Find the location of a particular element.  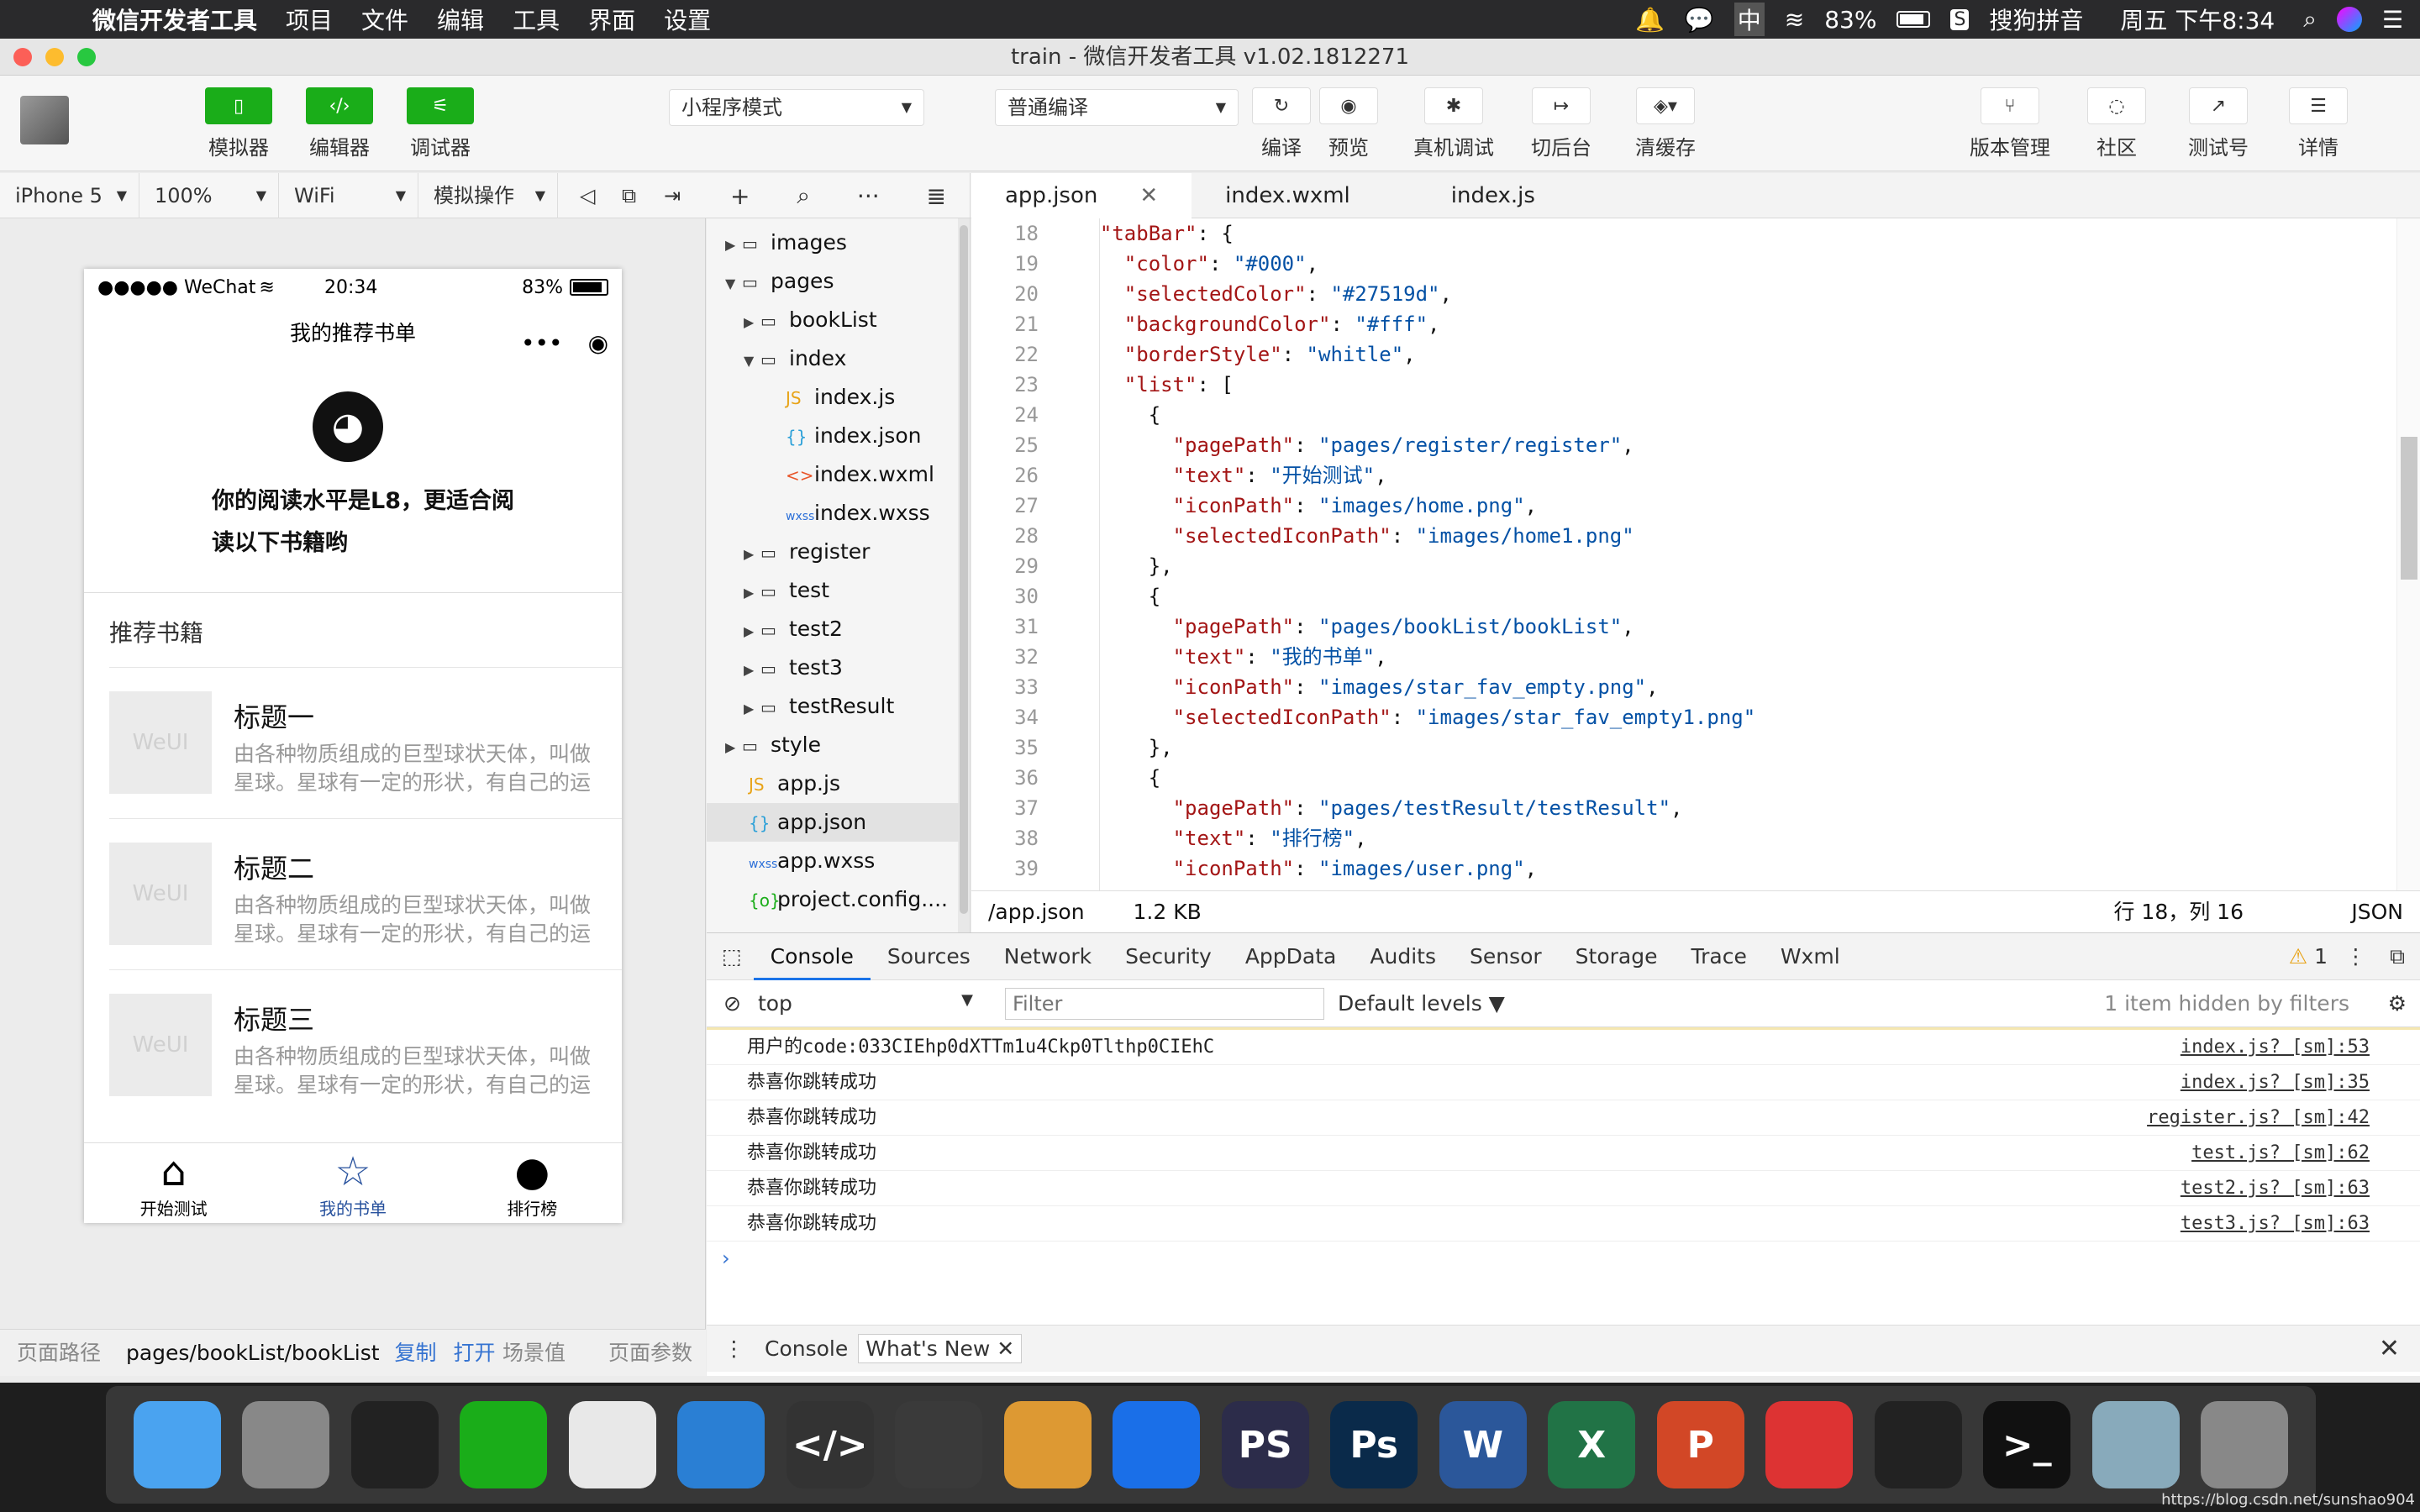

spotlight-icon: ⌕ is located at coordinates (2310, 19).